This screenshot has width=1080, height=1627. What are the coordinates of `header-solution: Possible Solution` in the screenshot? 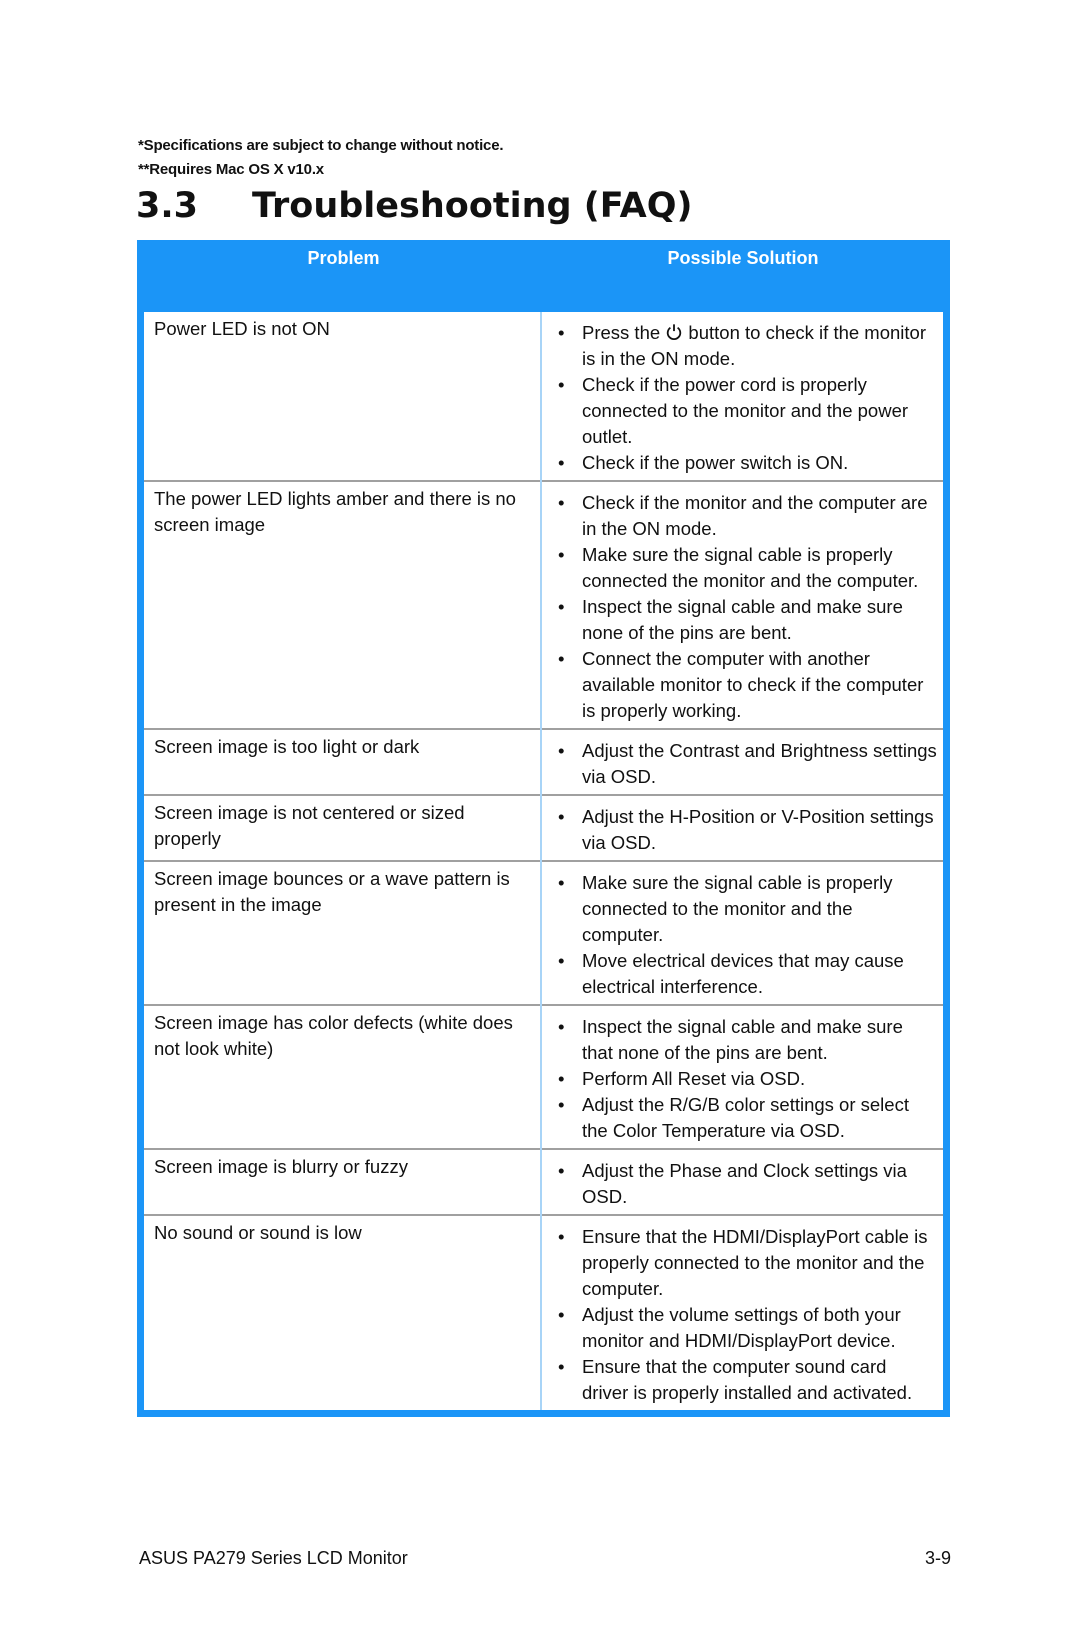 It's located at (743, 258).